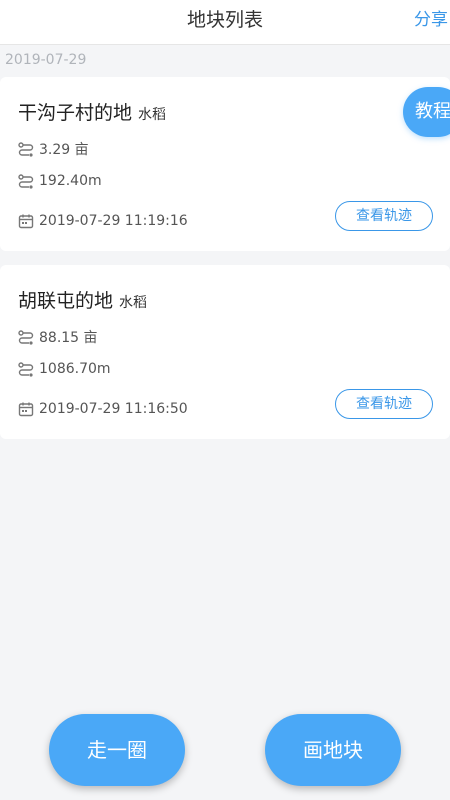 The image size is (450, 800). What do you see at coordinates (70, 181) in the screenshot?
I see `plot-length: 192.40m` at bounding box center [70, 181].